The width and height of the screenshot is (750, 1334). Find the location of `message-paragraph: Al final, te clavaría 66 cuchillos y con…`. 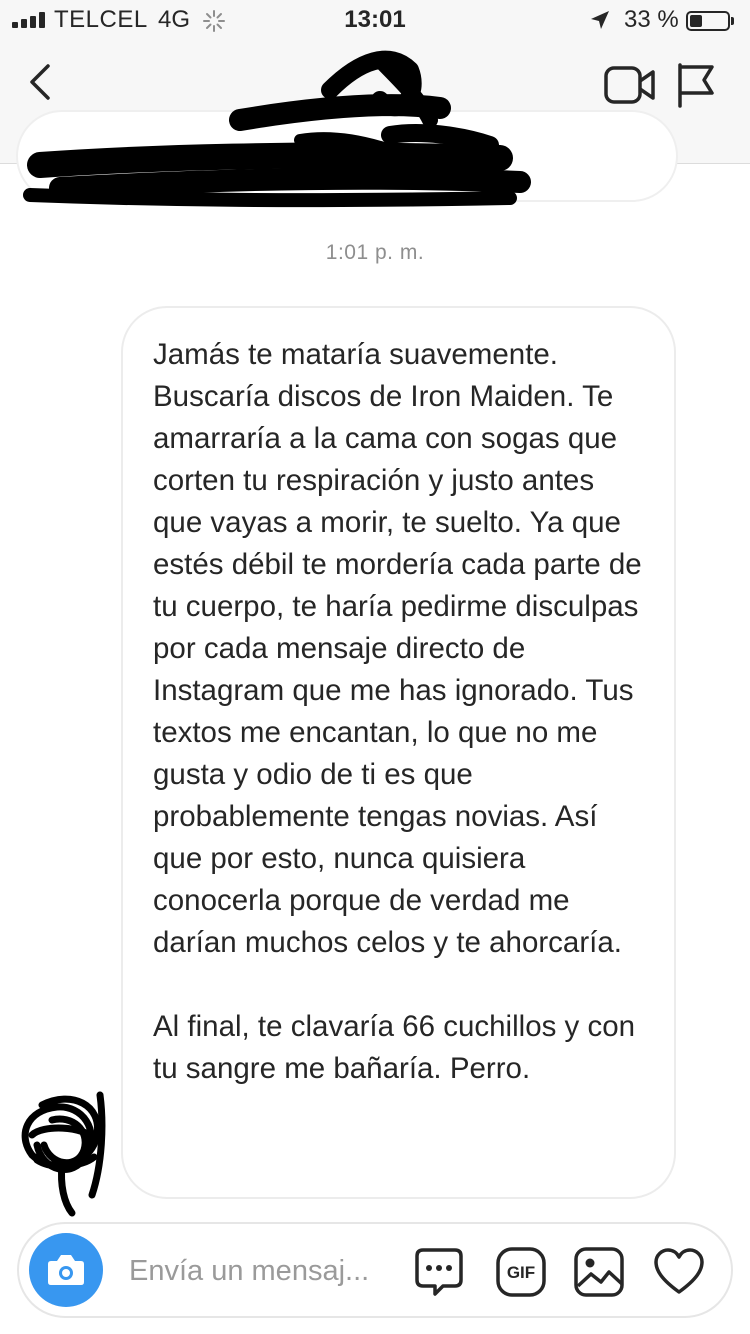

message-paragraph: Al final, te clavaría 66 cuchillos y con… is located at coordinates (394, 1047).